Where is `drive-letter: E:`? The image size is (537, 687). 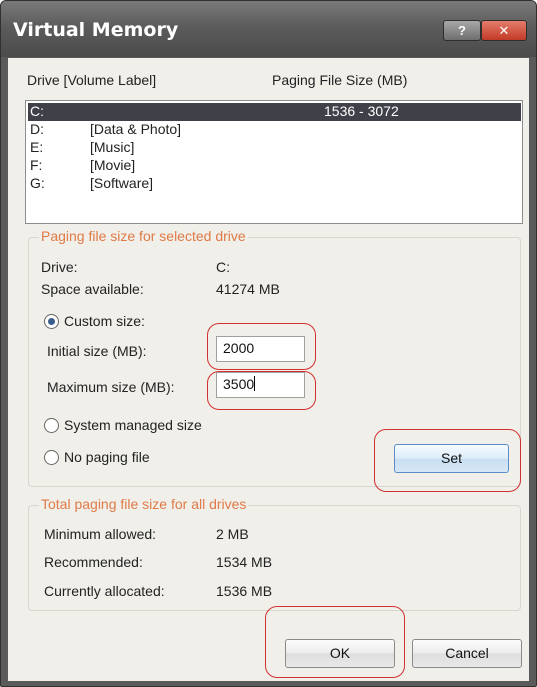
drive-letter: E: is located at coordinates (37, 147).